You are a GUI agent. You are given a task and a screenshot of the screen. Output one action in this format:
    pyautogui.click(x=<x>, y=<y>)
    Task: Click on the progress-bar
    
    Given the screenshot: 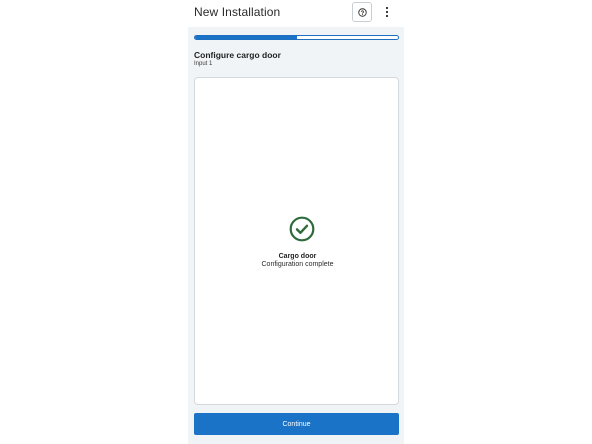 What is the action you would take?
    pyautogui.click(x=296, y=37)
    